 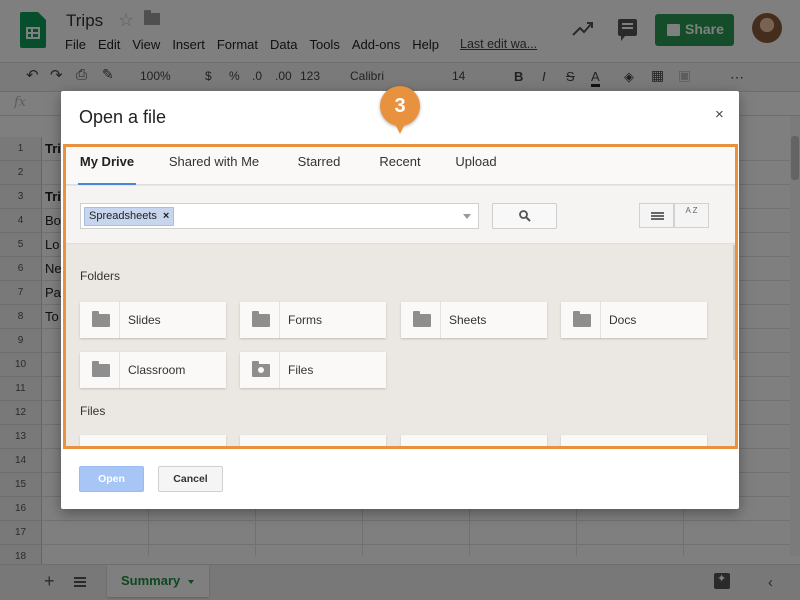 I want to click on folder-slides: Slides, so click(x=153, y=320).